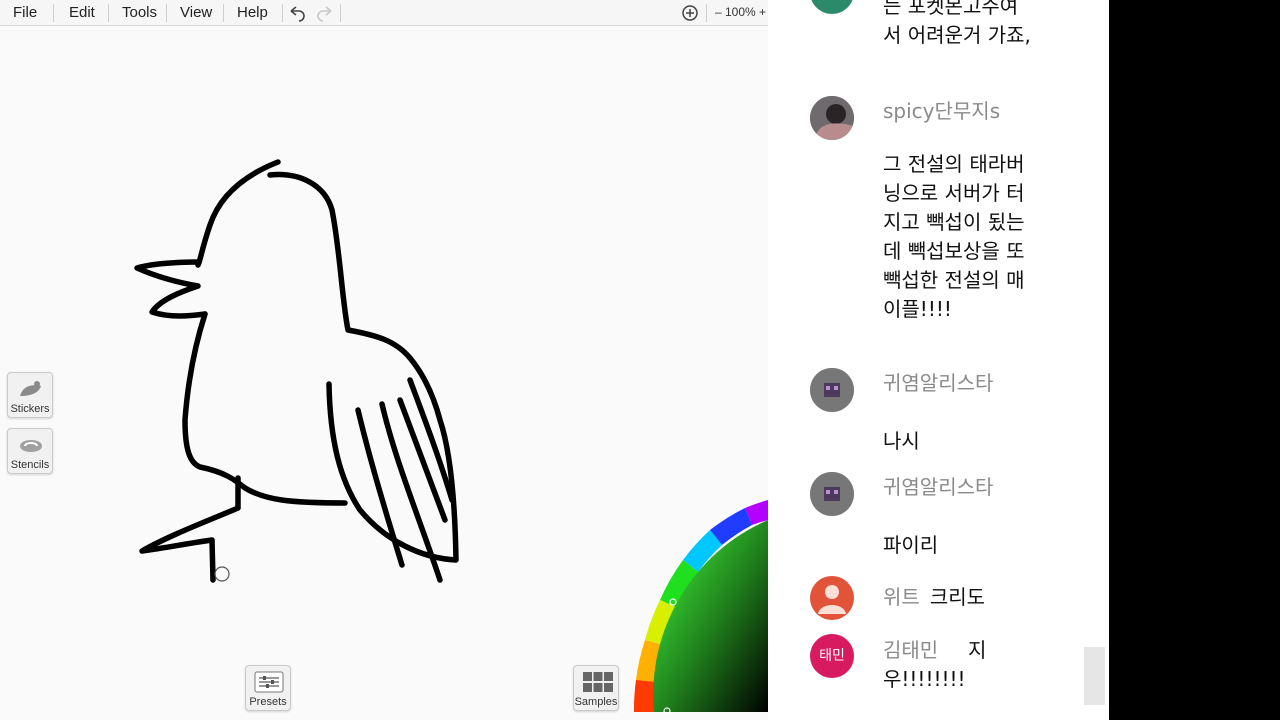  Describe the element at coordinates (1094, 676) in the screenshot. I see `chat-scrollbar` at that location.